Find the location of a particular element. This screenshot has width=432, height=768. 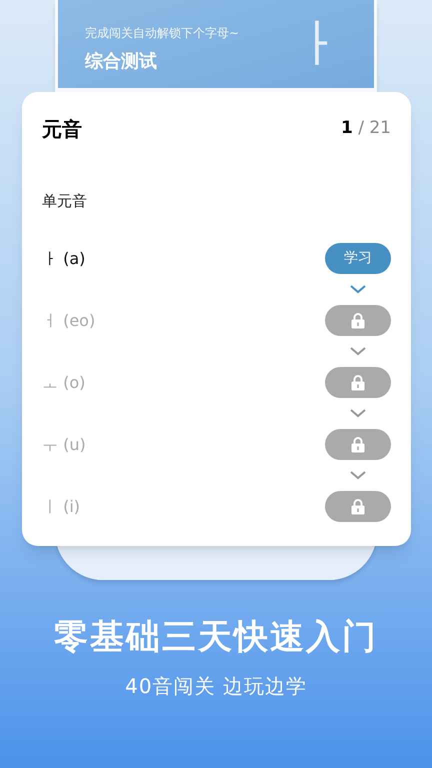

letter-label: ㅜ (u) is located at coordinates (64, 445).